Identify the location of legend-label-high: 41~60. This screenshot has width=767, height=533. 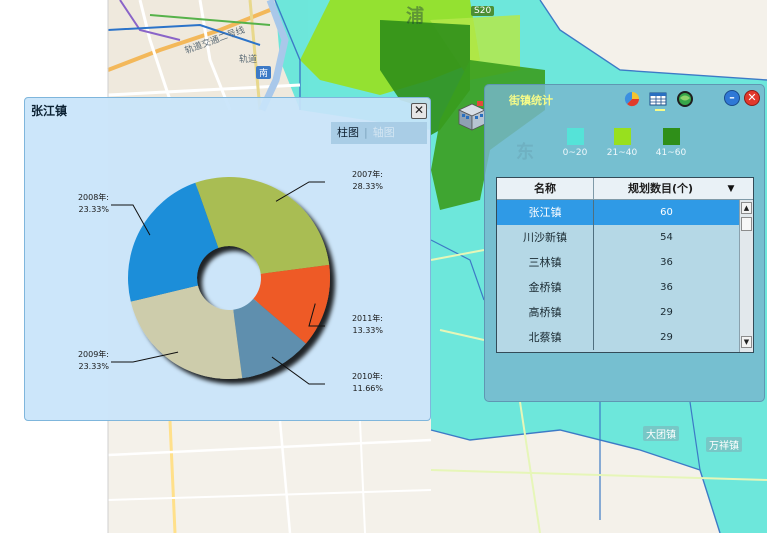
(671, 153).